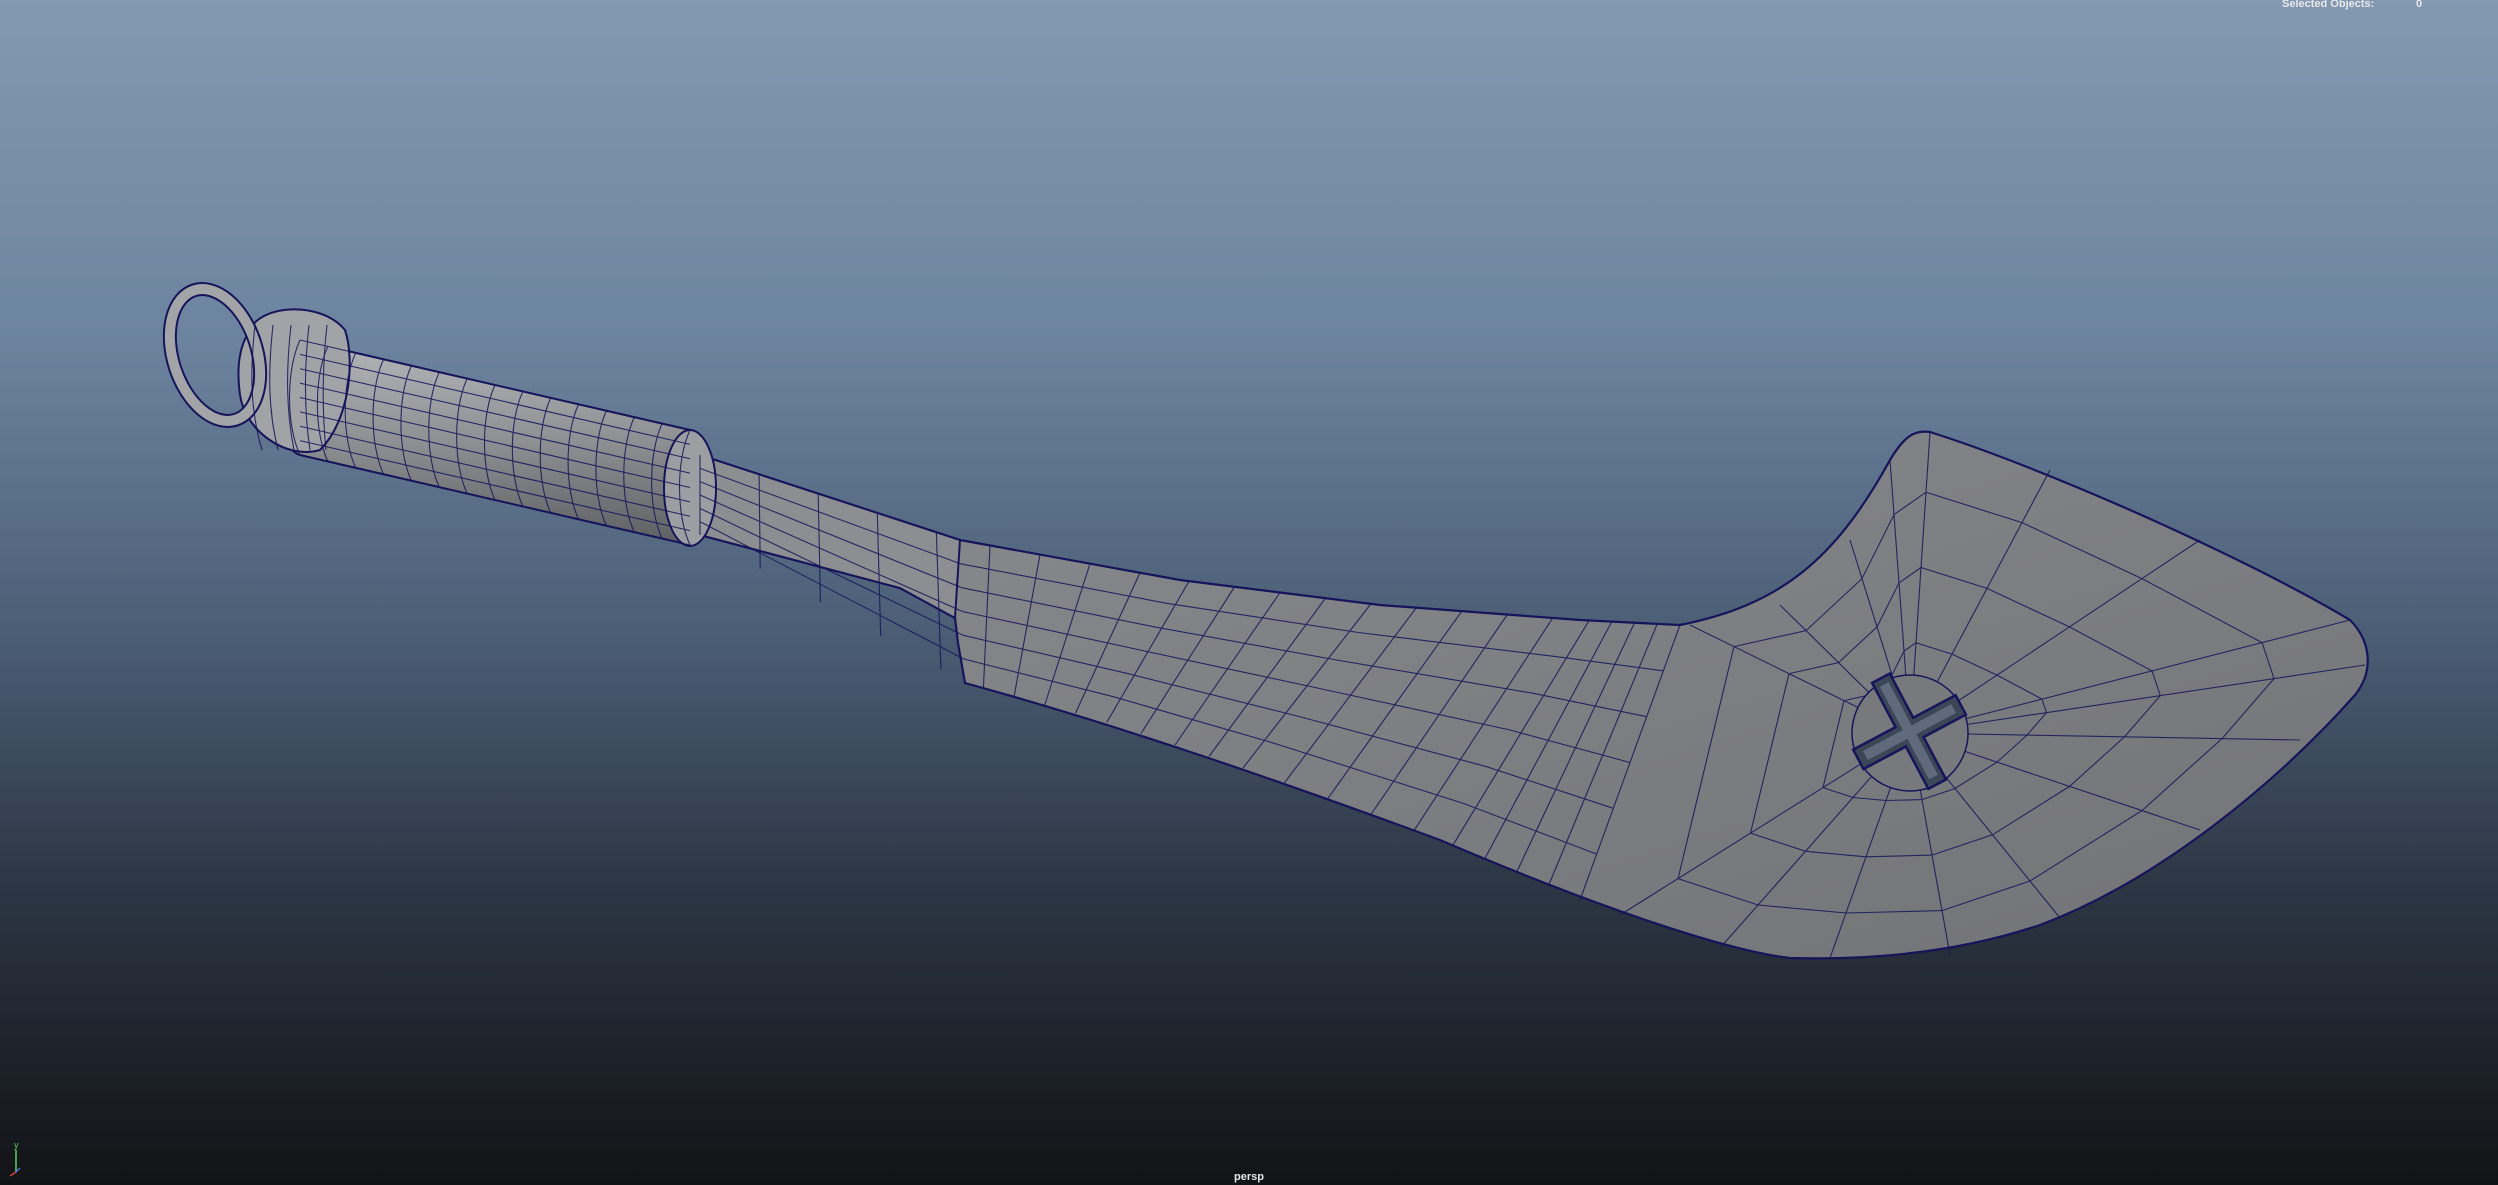 The image size is (2498, 1185). What do you see at coordinates (215, 354) in the screenshot?
I see `pommel-ring` at bounding box center [215, 354].